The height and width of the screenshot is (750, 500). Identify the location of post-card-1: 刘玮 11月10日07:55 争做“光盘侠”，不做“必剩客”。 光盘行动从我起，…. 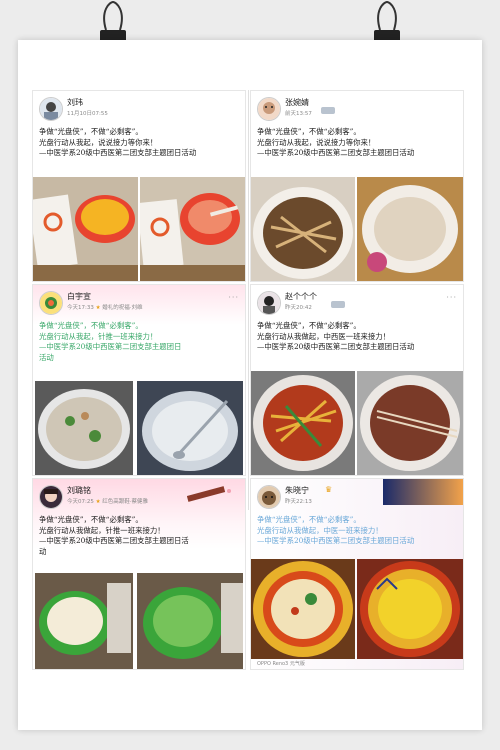
(139, 186).